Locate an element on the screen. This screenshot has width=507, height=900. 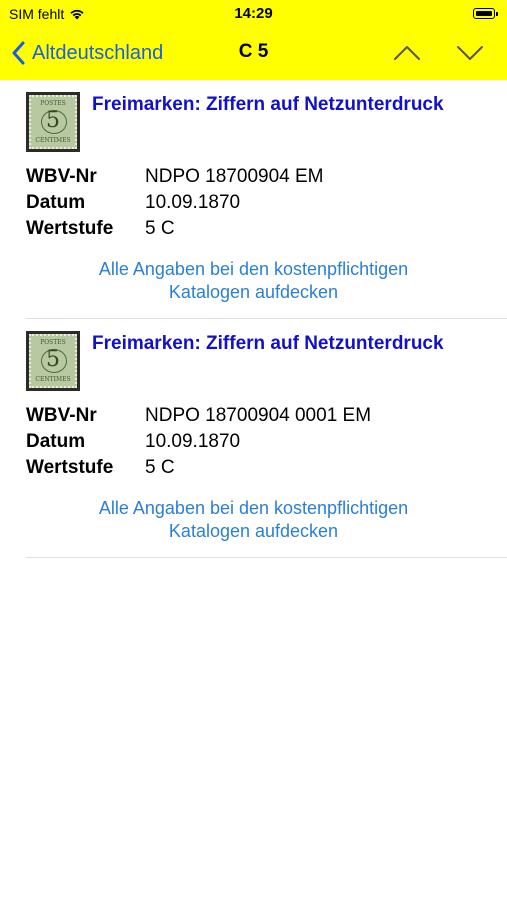
navigation-bar: Altdeutschland C 5 is located at coordinates (253, 54).